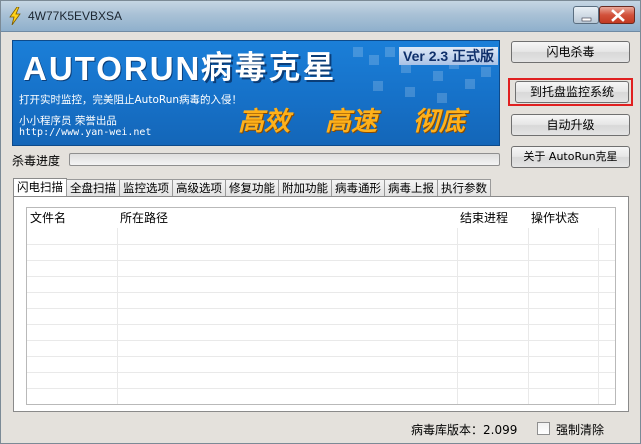 This screenshot has height=444, width=641. Describe the element at coordinates (85, 132) in the screenshot. I see `website-text: http://www.yan-wei.net` at that location.